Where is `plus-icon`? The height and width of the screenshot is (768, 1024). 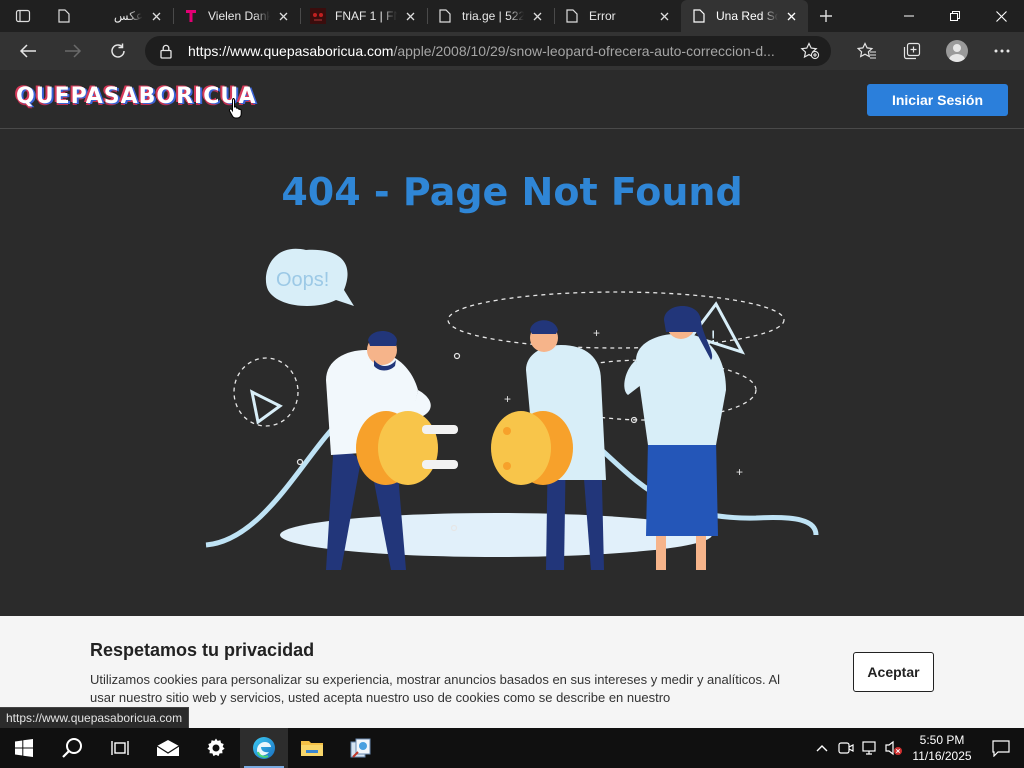
plus-icon is located at coordinates (826, 16).